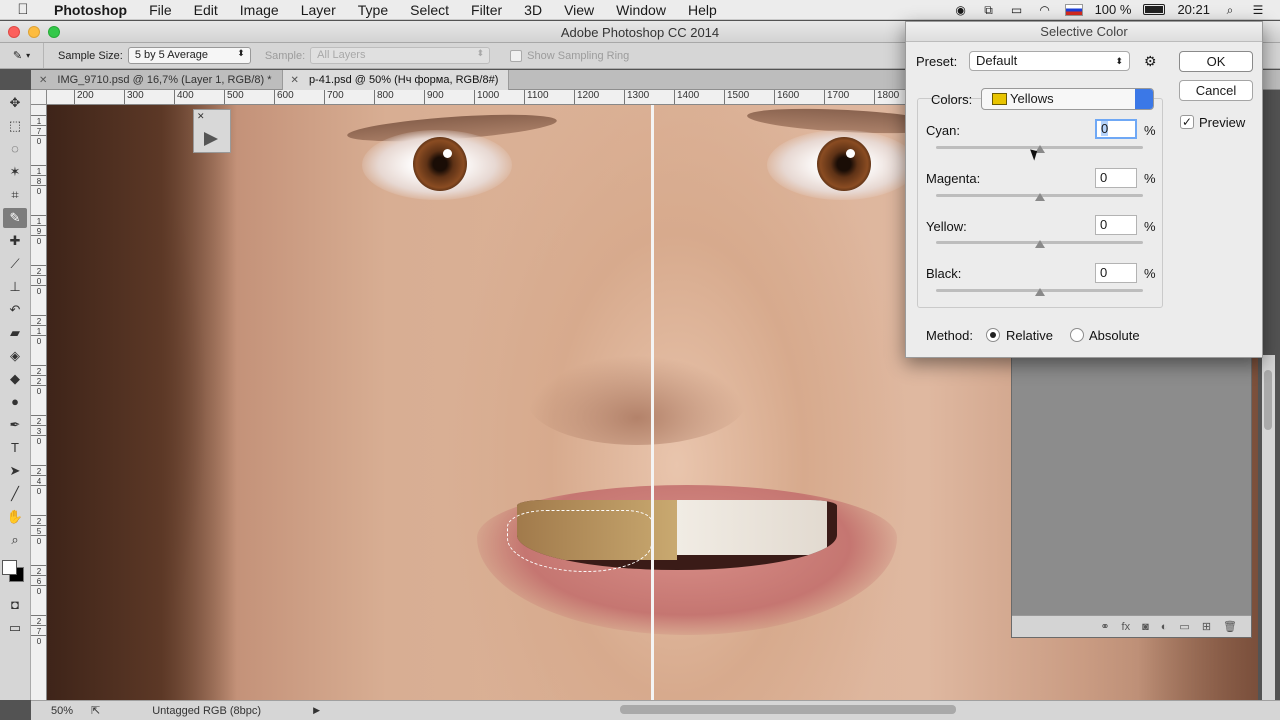  What do you see at coordinates (1116, 273) in the screenshot?
I see `black-input: 0` at bounding box center [1116, 273].